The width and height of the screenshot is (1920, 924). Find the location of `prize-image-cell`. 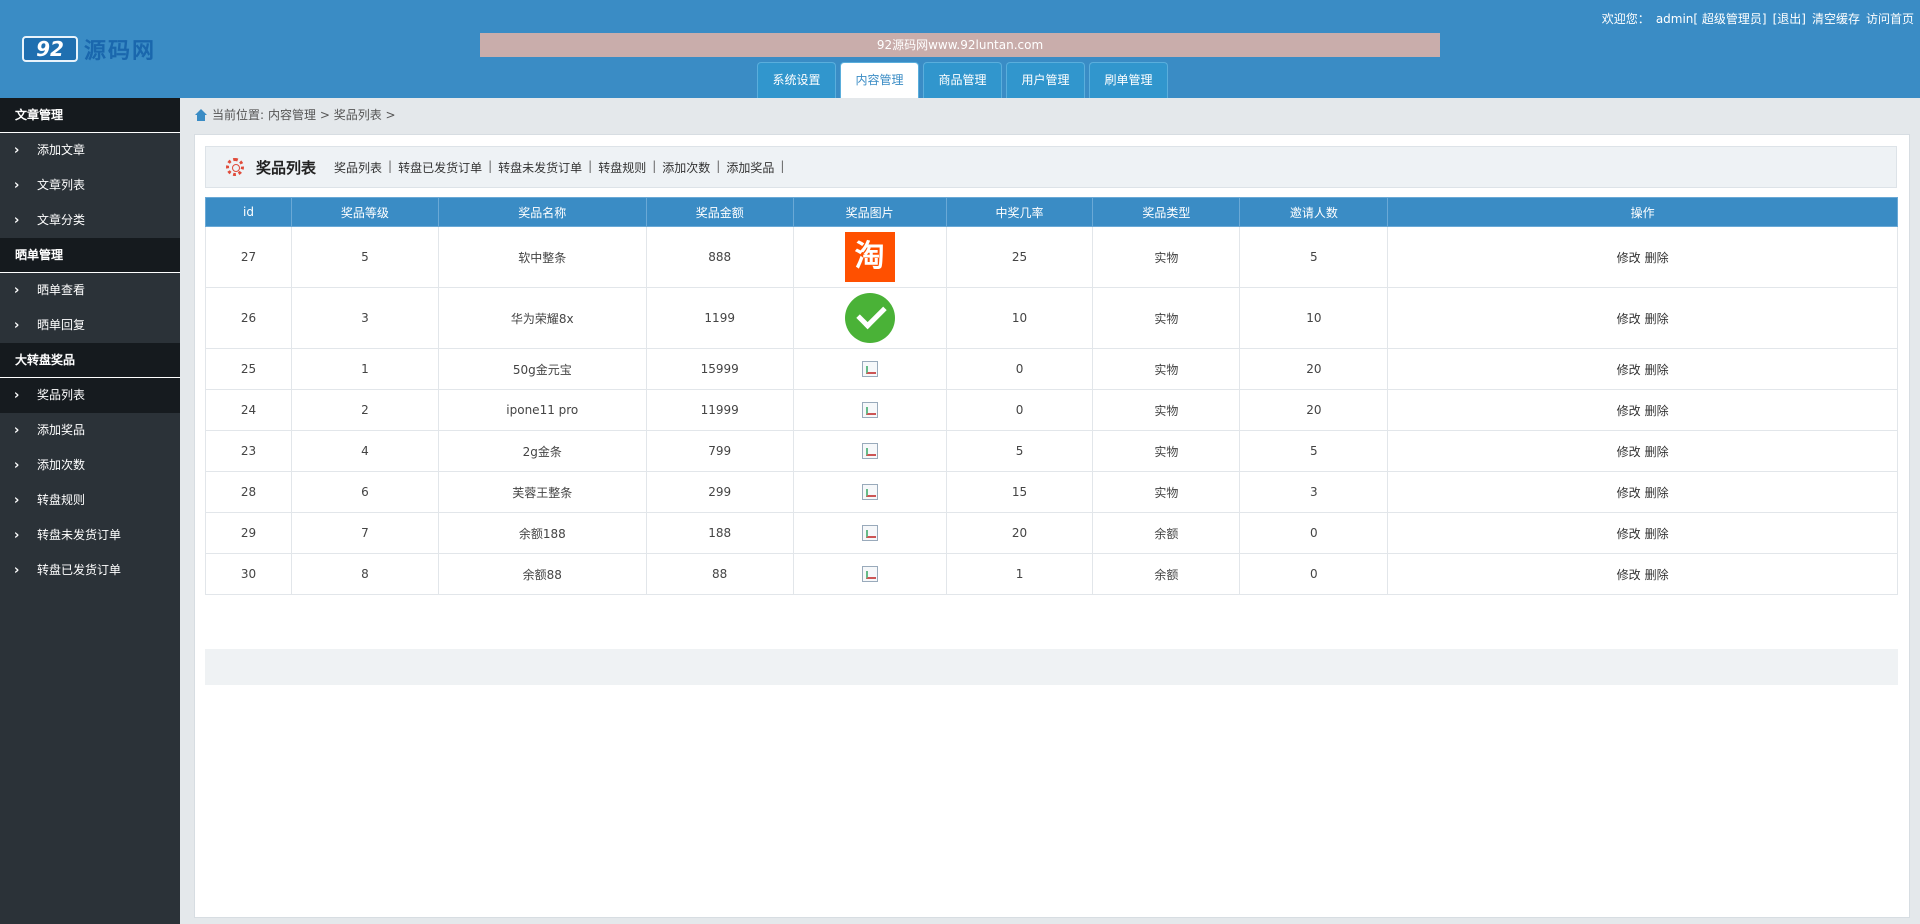

prize-image-cell is located at coordinates (869, 318).